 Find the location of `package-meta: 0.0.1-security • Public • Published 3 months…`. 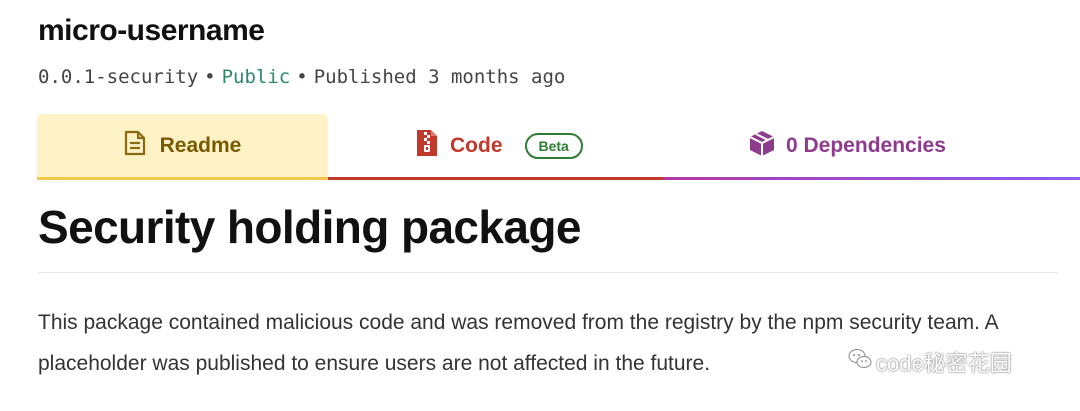

package-meta: 0.0.1-security • Public • Published 3 months… is located at coordinates (301, 77).